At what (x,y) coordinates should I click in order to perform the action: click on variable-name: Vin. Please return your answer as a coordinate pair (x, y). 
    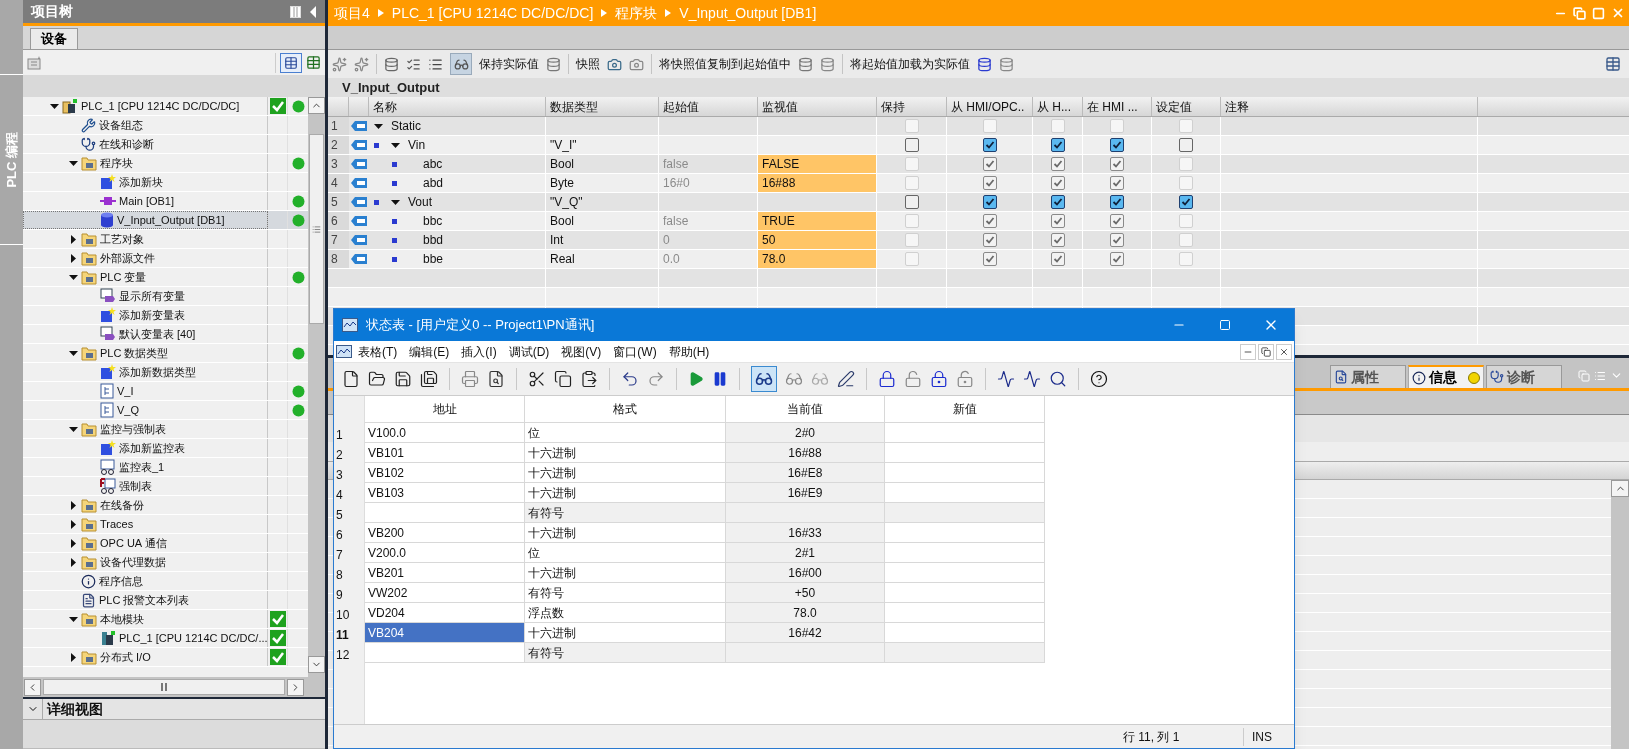
    Looking at the image, I should click on (417, 145).